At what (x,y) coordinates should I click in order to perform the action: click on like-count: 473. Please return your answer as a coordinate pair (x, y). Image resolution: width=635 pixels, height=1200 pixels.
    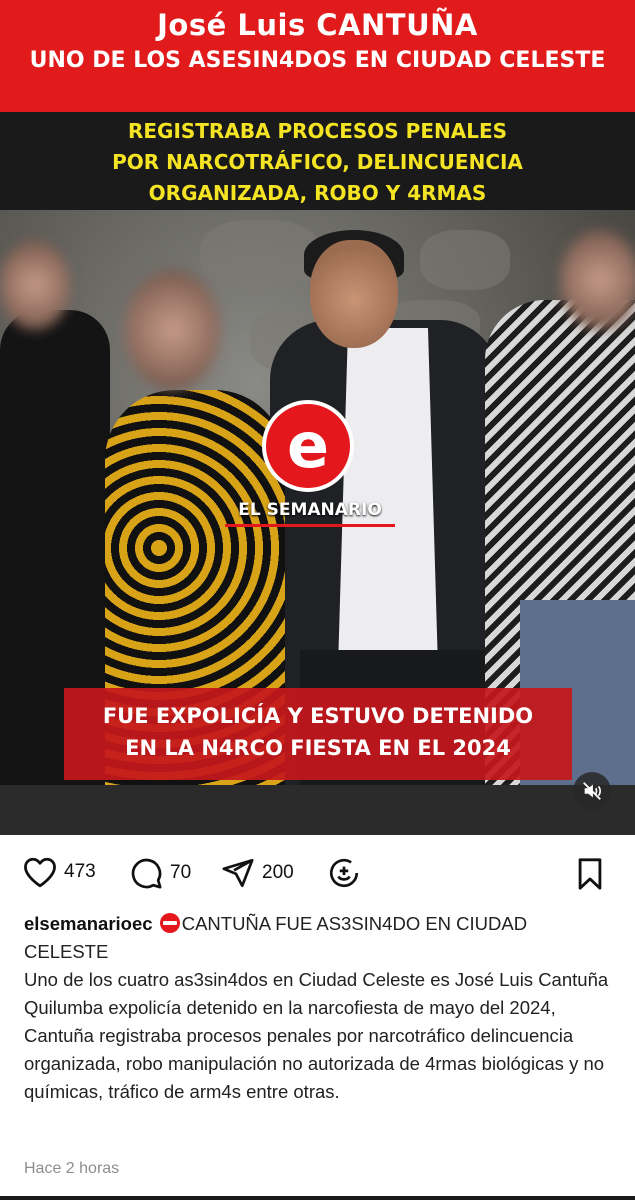
    Looking at the image, I should click on (80, 871).